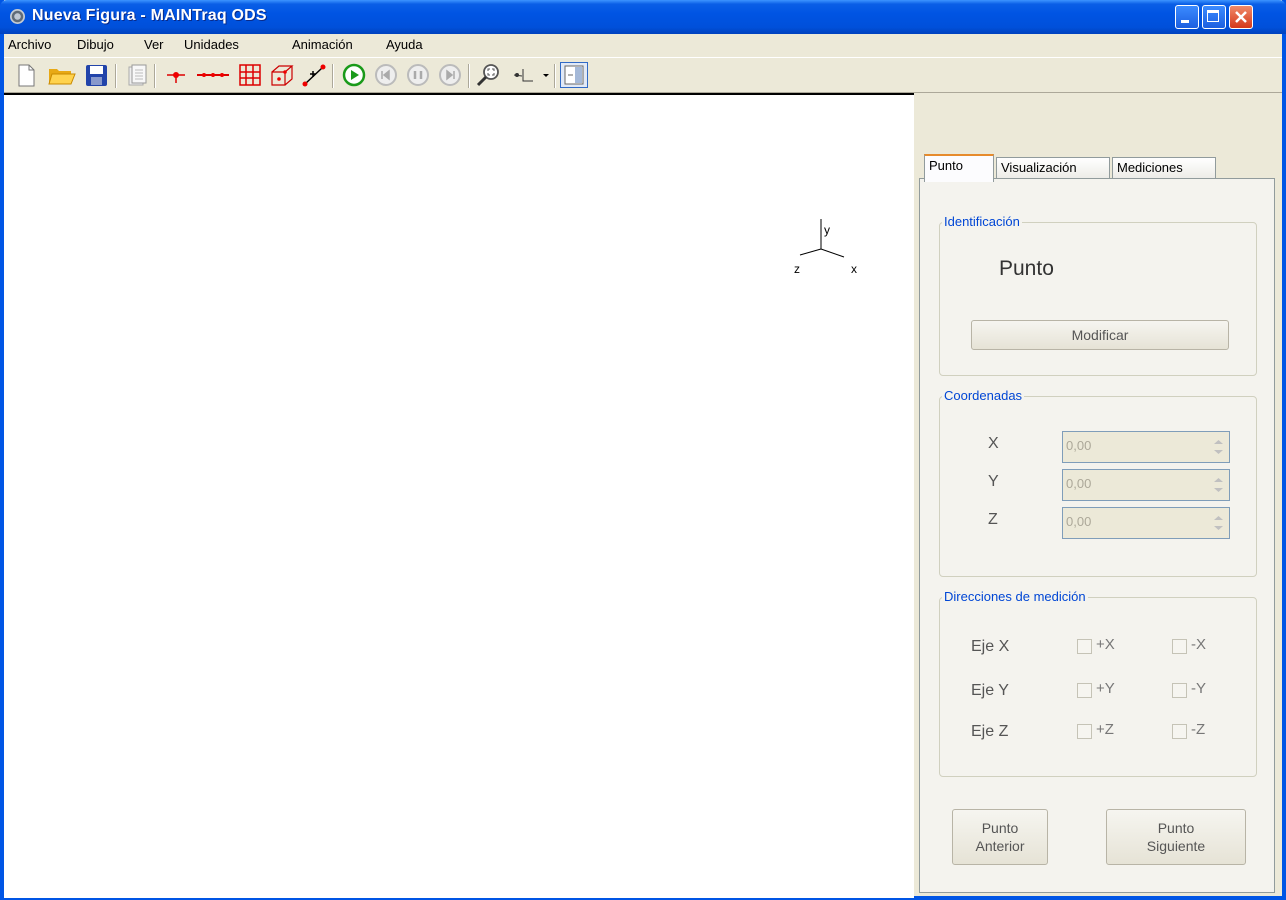 The height and width of the screenshot is (900, 1286). What do you see at coordinates (993, 481) in the screenshot?
I see `coord-label-y: Y` at bounding box center [993, 481].